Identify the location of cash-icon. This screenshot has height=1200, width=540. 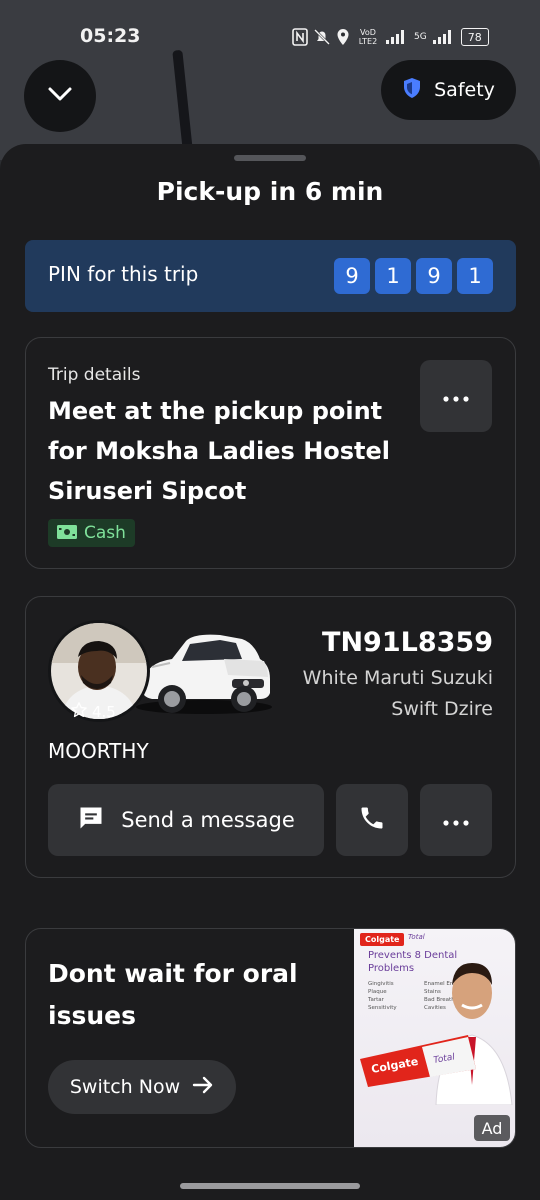
(67, 533).